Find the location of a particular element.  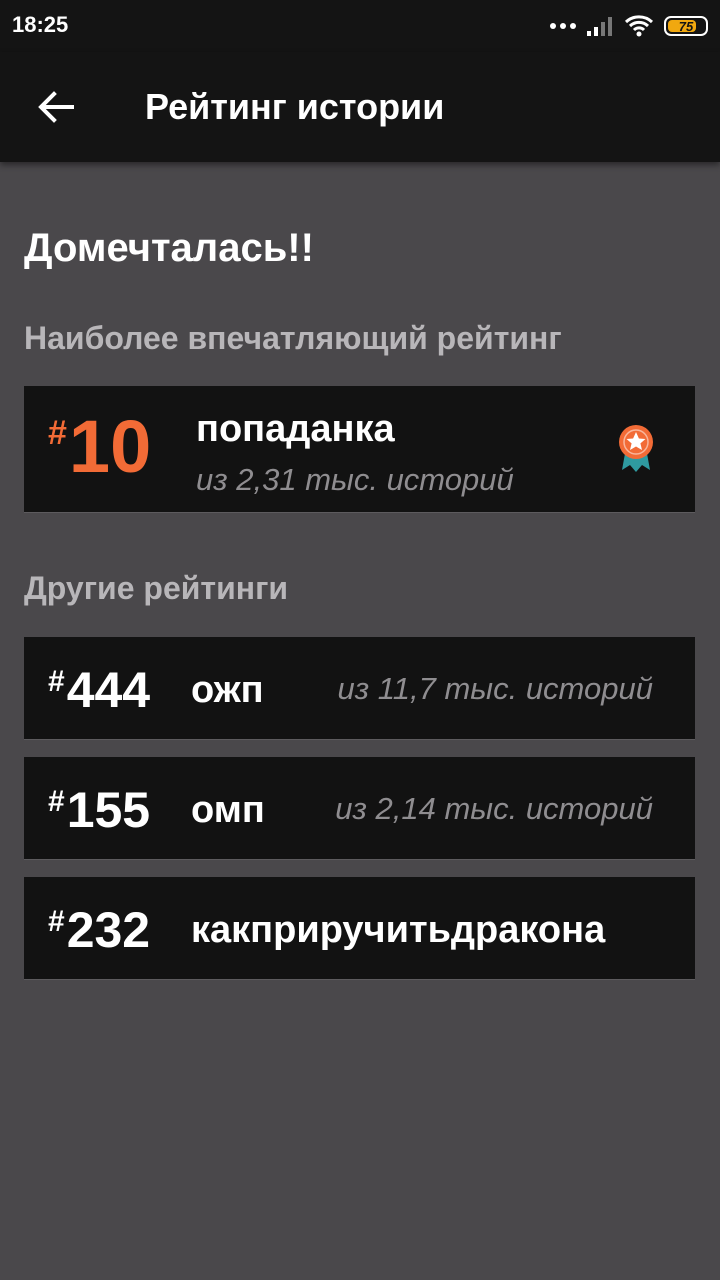

status-time: 18:25 is located at coordinates (40, 24).